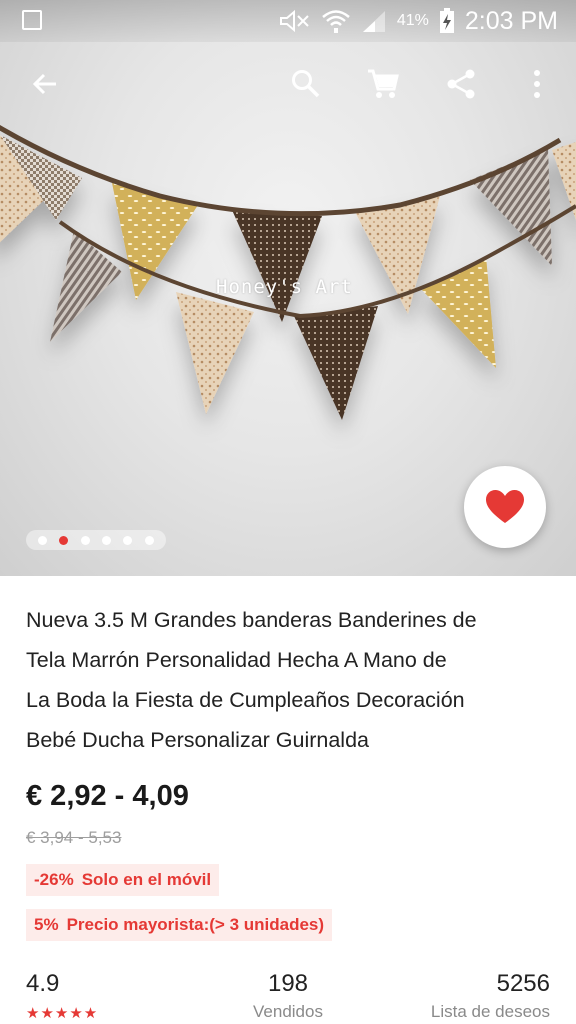 This screenshot has height=1024, width=576. I want to click on mobile-discount-percent: -26%, so click(54, 879).